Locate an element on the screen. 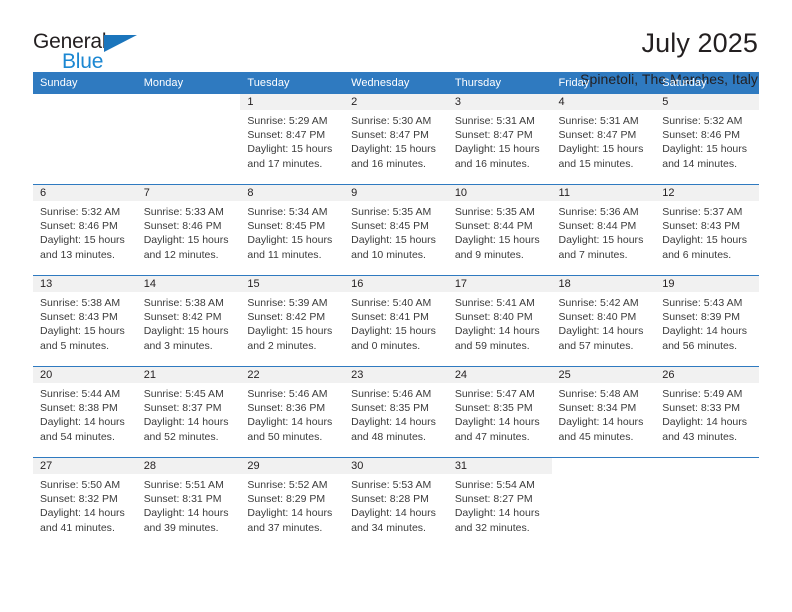  sunset-text: Sunset: 8:47 PM is located at coordinates (286, 135).